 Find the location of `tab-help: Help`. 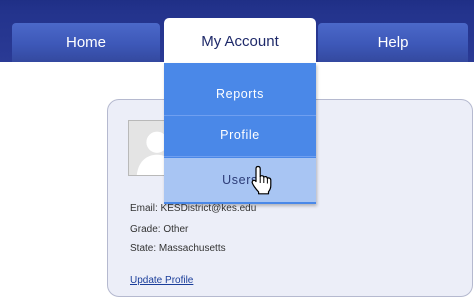

tab-help: Help is located at coordinates (393, 42).